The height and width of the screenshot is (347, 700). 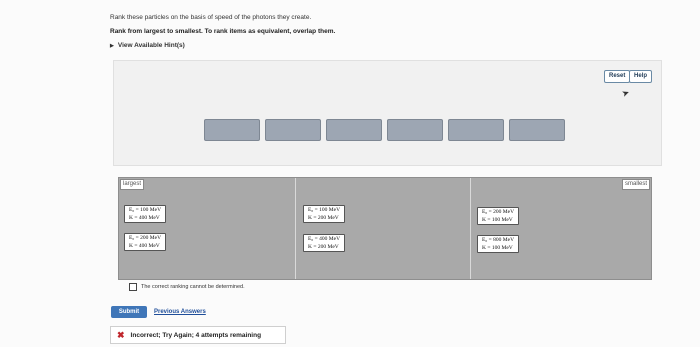 I want to click on caret-right-icon: ▶, so click(x=112, y=46).